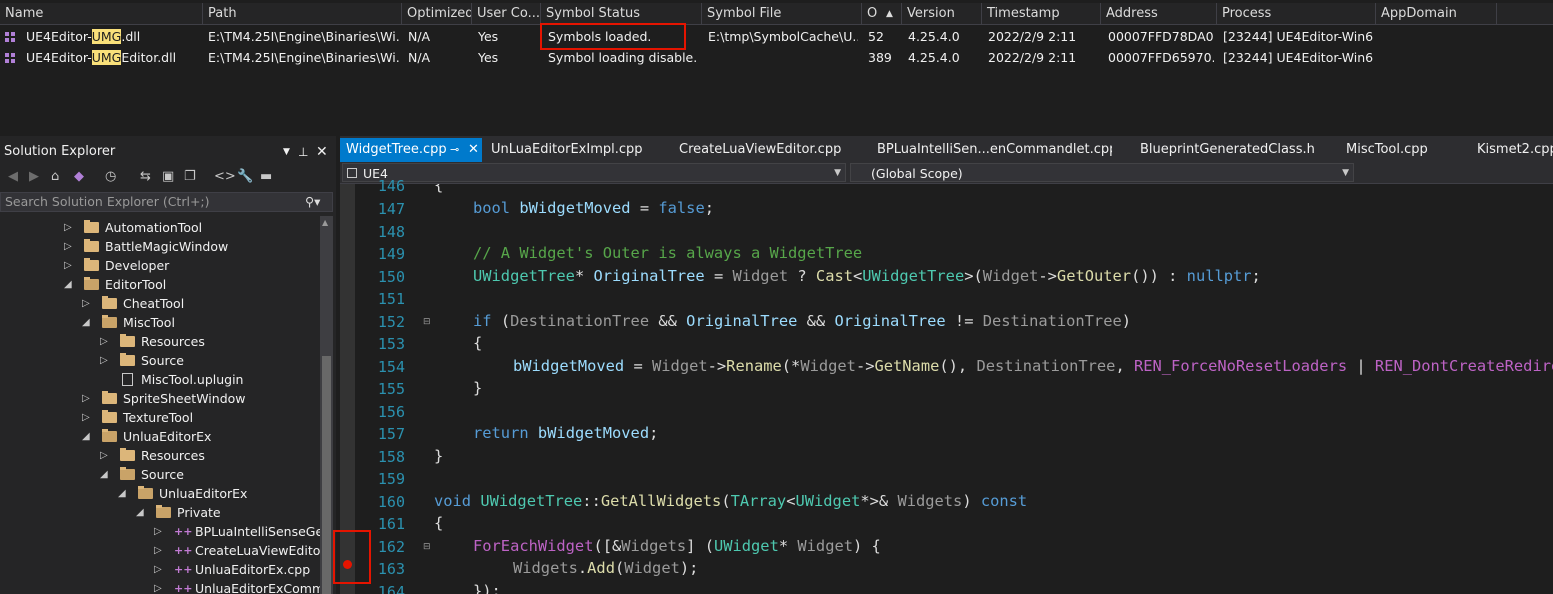  What do you see at coordinates (391, 479) in the screenshot?
I see `line-number: 159` at bounding box center [391, 479].